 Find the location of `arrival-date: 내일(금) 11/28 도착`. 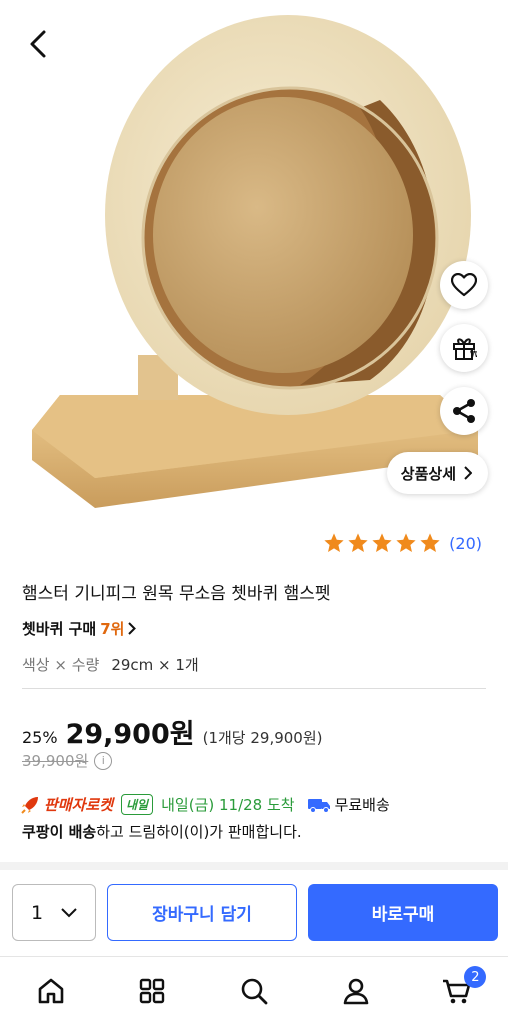

arrival-date: 내일(금) 11/28 도착 is located at coordinates (228, 805).